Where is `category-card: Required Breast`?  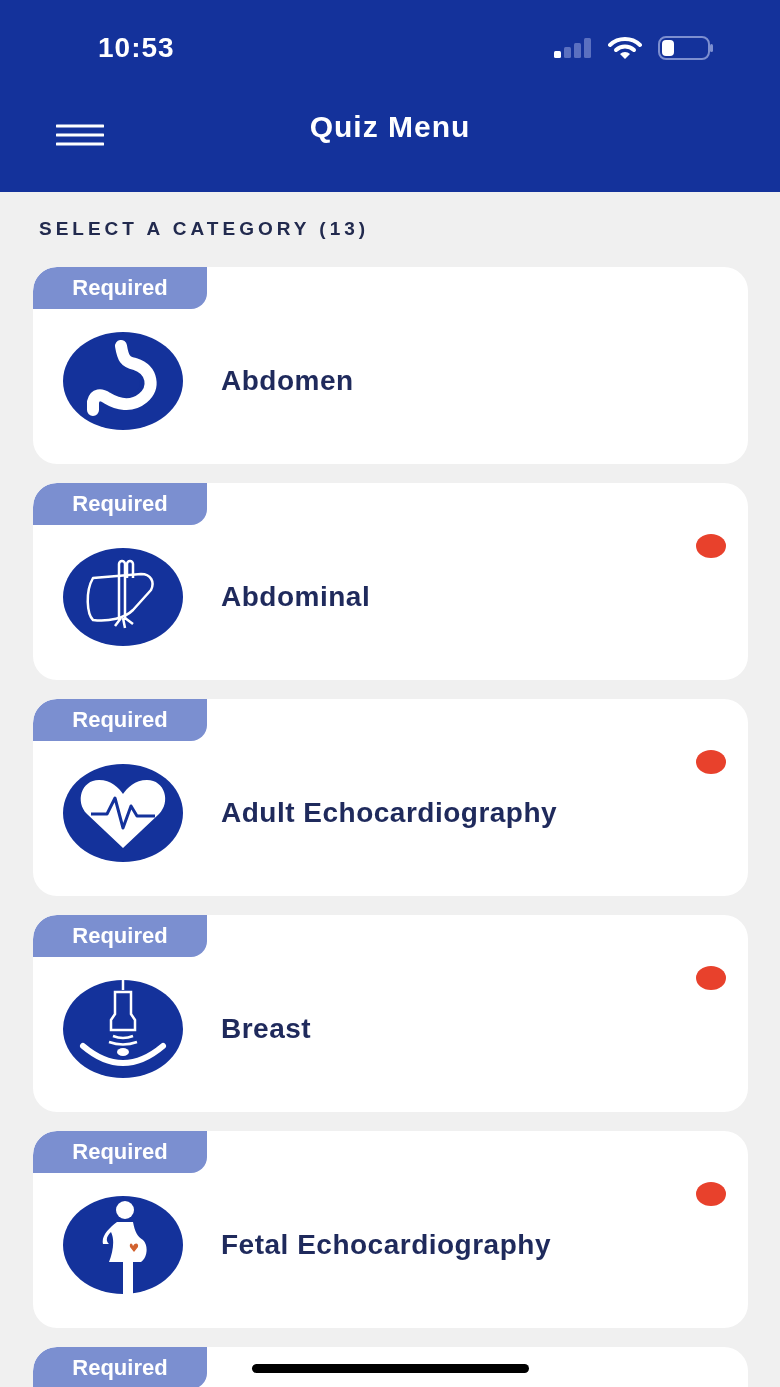 category-card: Required Breast is located at coordinates (390, 1013).